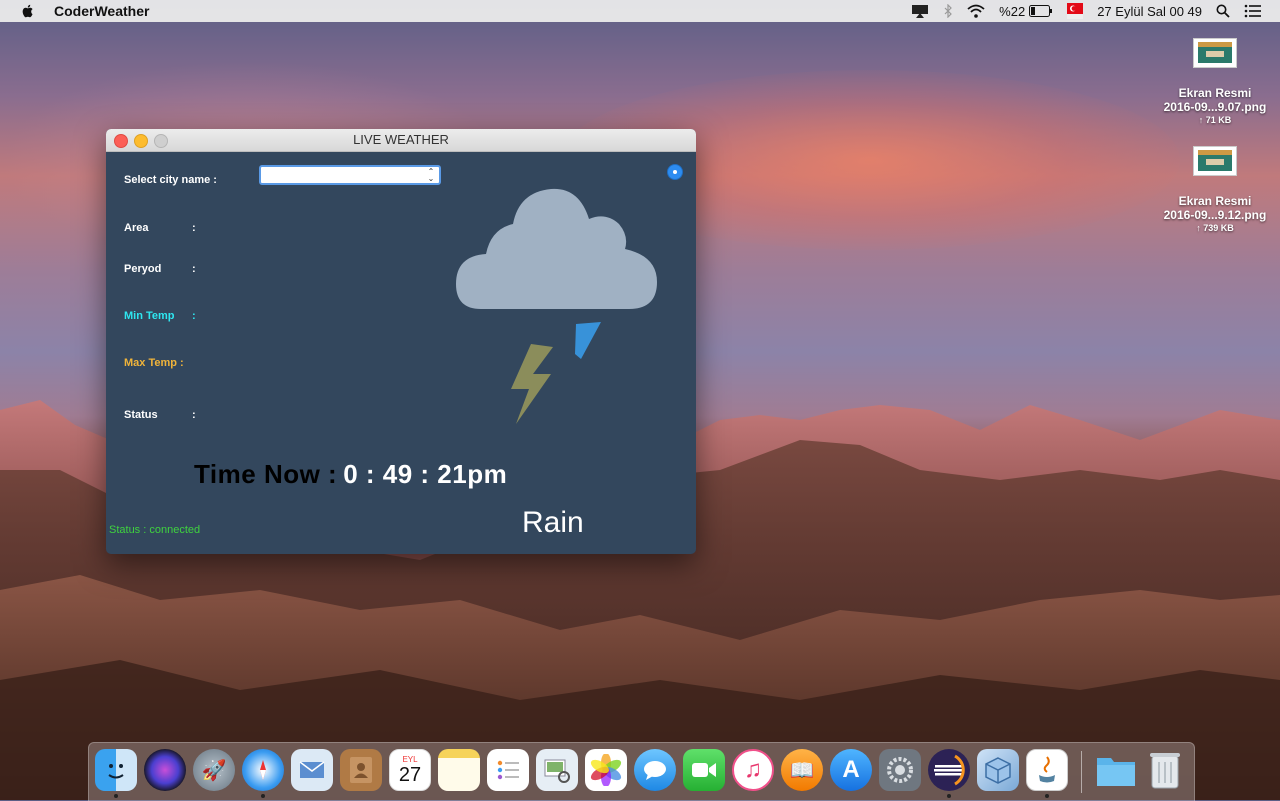 The height and width of the screenshot is (801, 1280). I want to click on dock-separator, so click(1081, 772).